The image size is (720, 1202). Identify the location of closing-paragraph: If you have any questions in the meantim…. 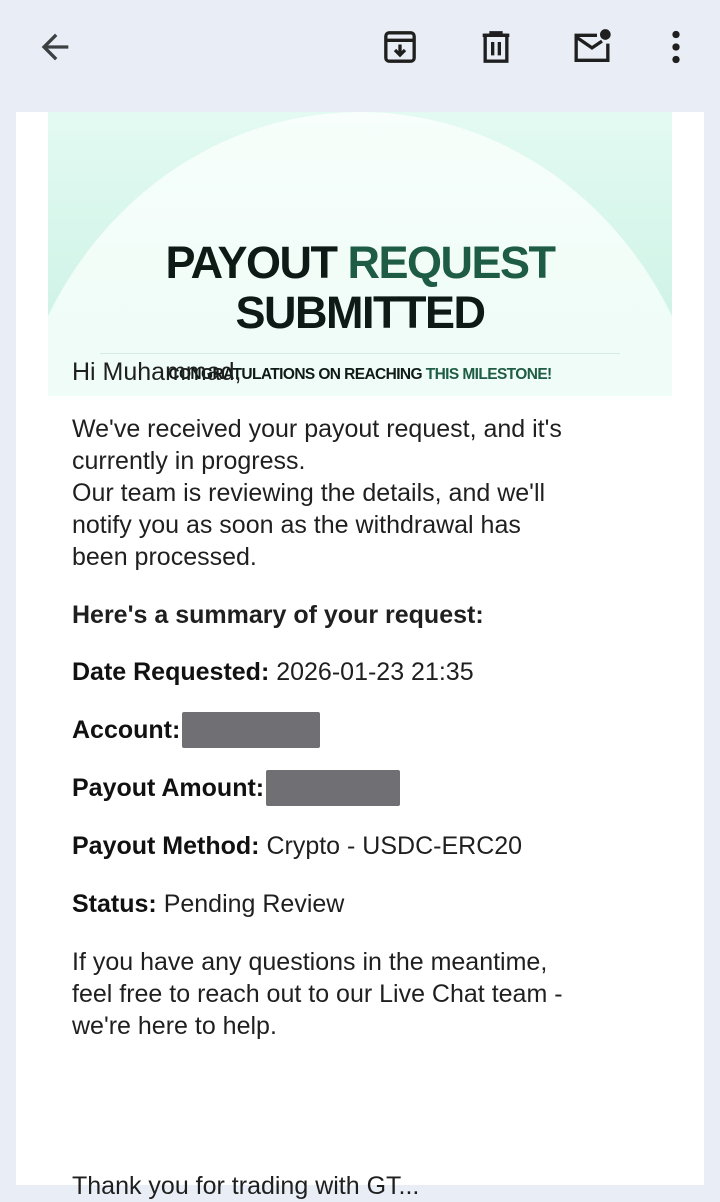
(352, 994).